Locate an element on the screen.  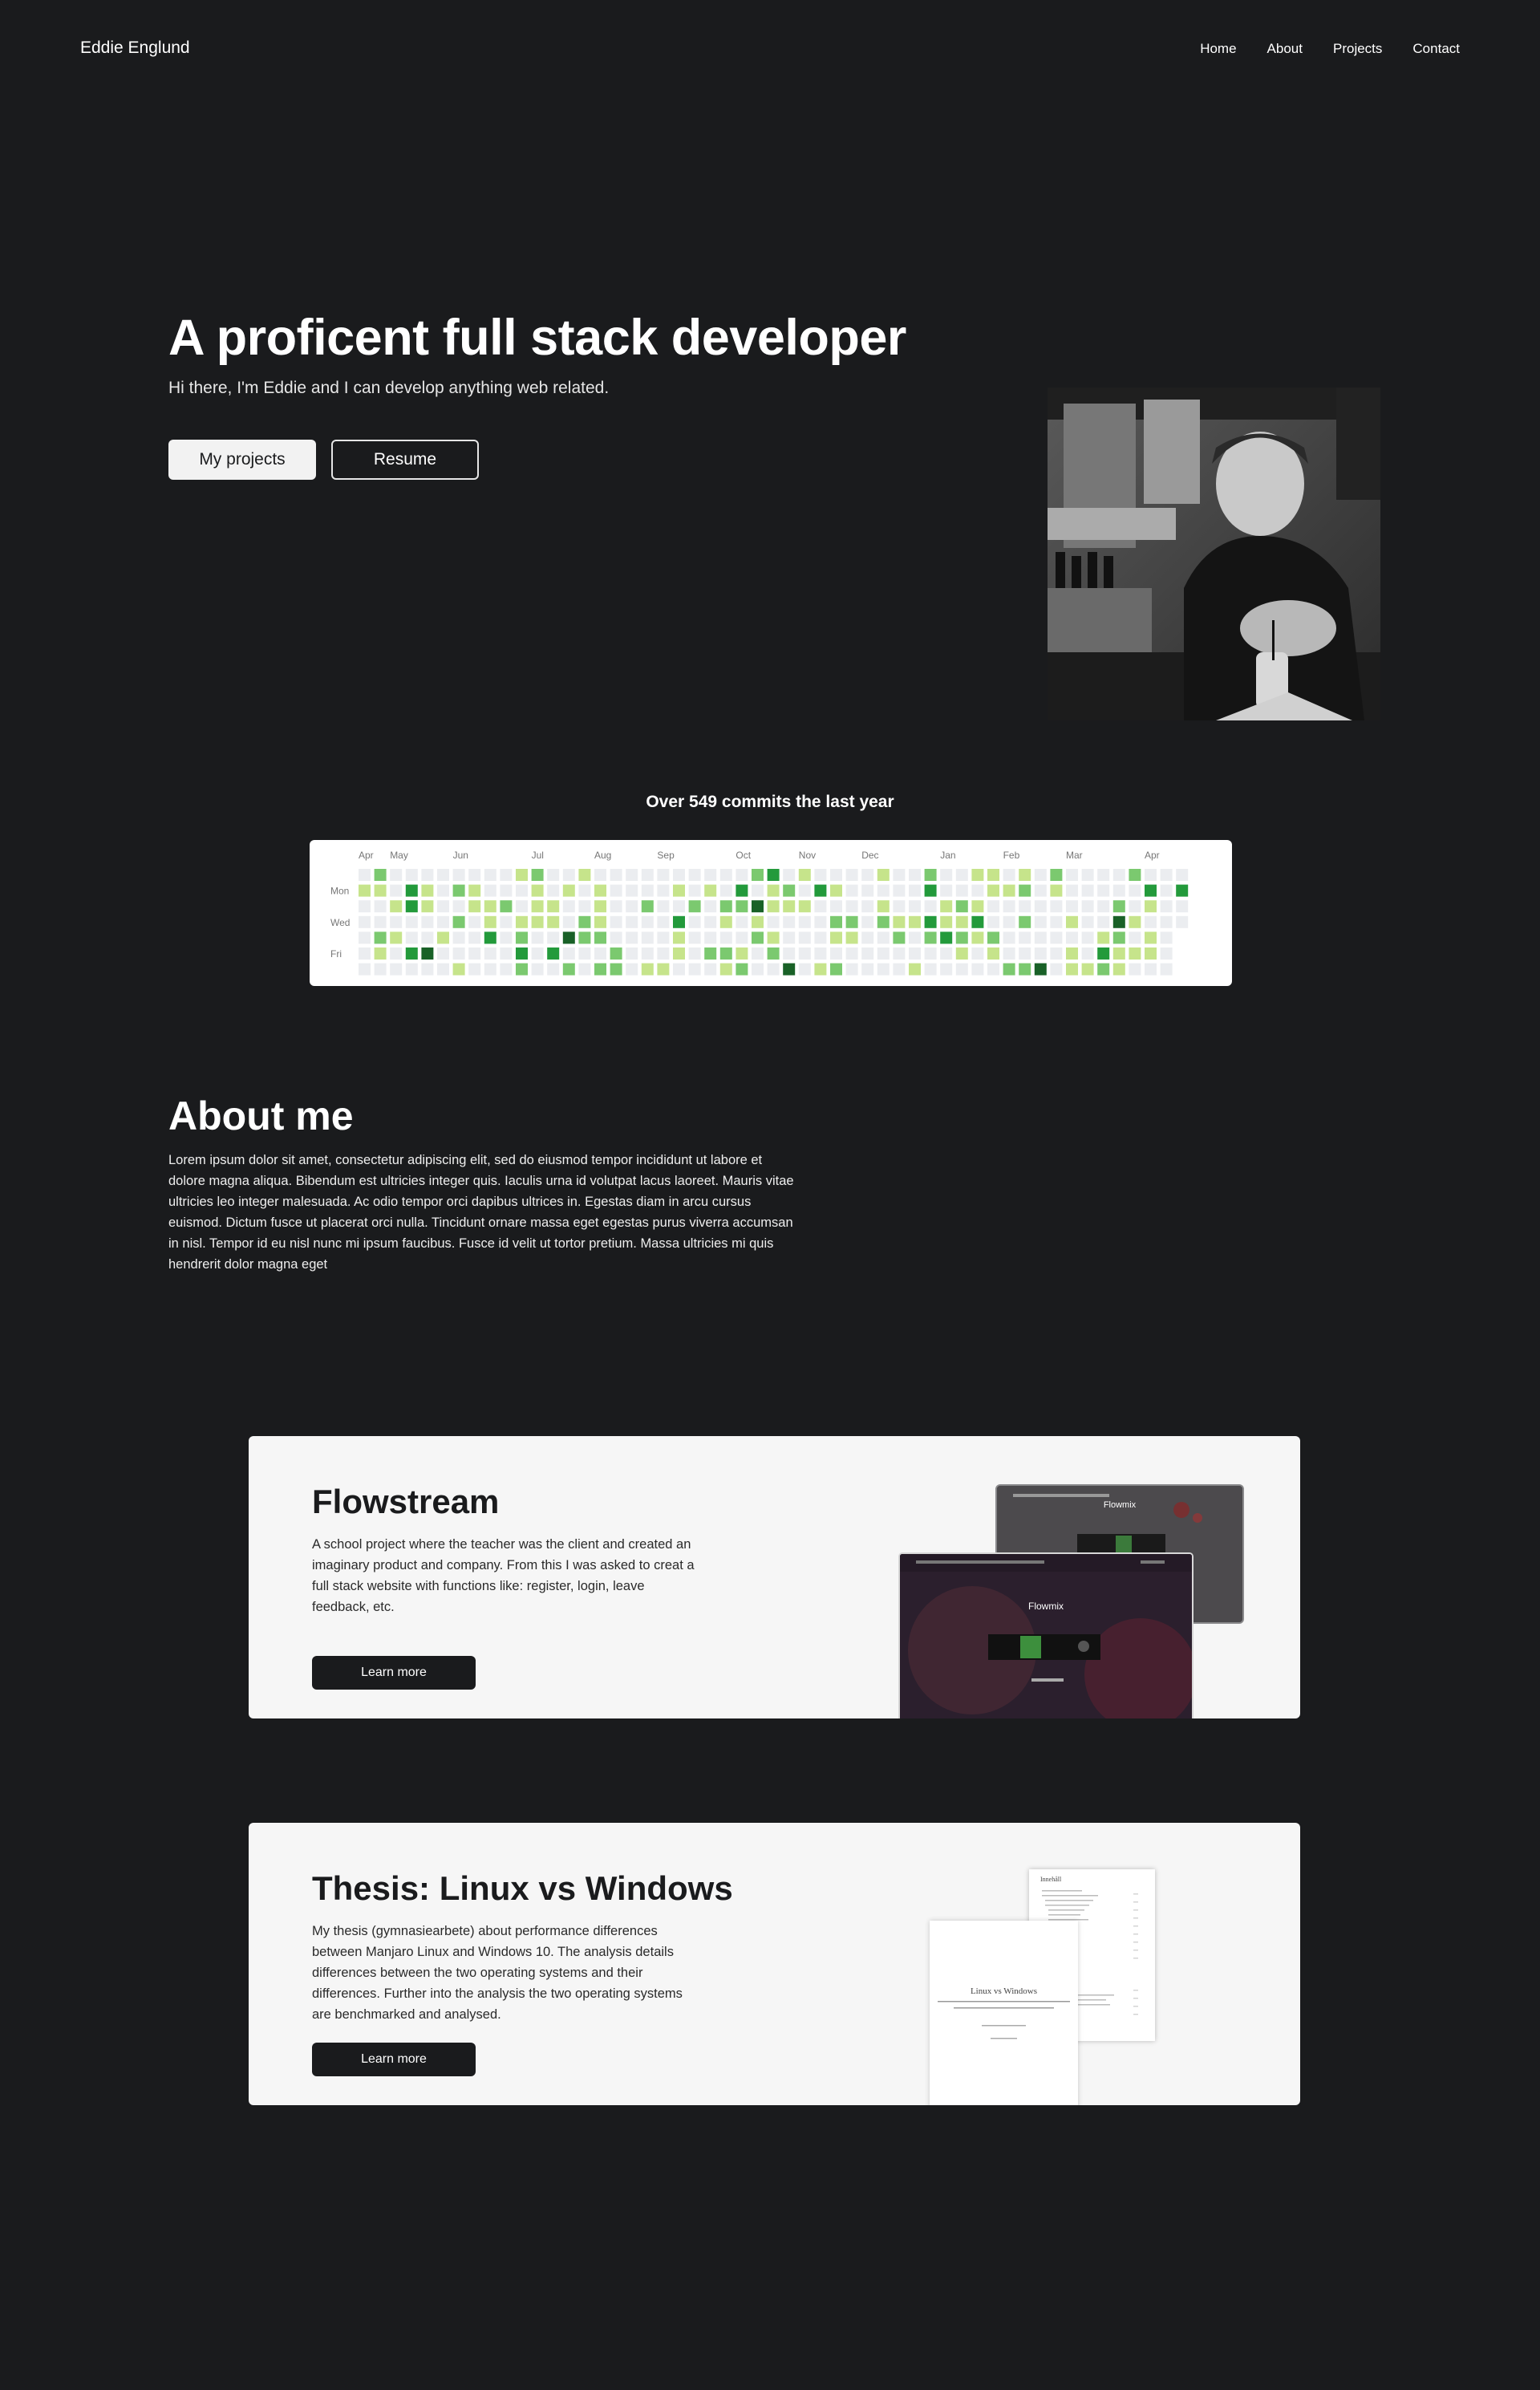
graph-month-label: Aug is located at coordinates (602, 856).